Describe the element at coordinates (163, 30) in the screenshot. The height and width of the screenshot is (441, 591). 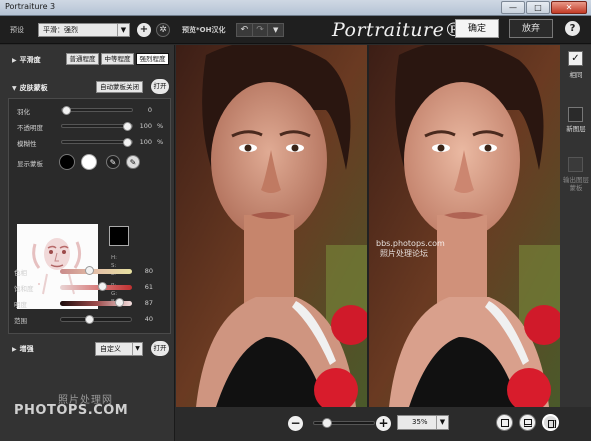
I see `settings-button: ✲` at that location.